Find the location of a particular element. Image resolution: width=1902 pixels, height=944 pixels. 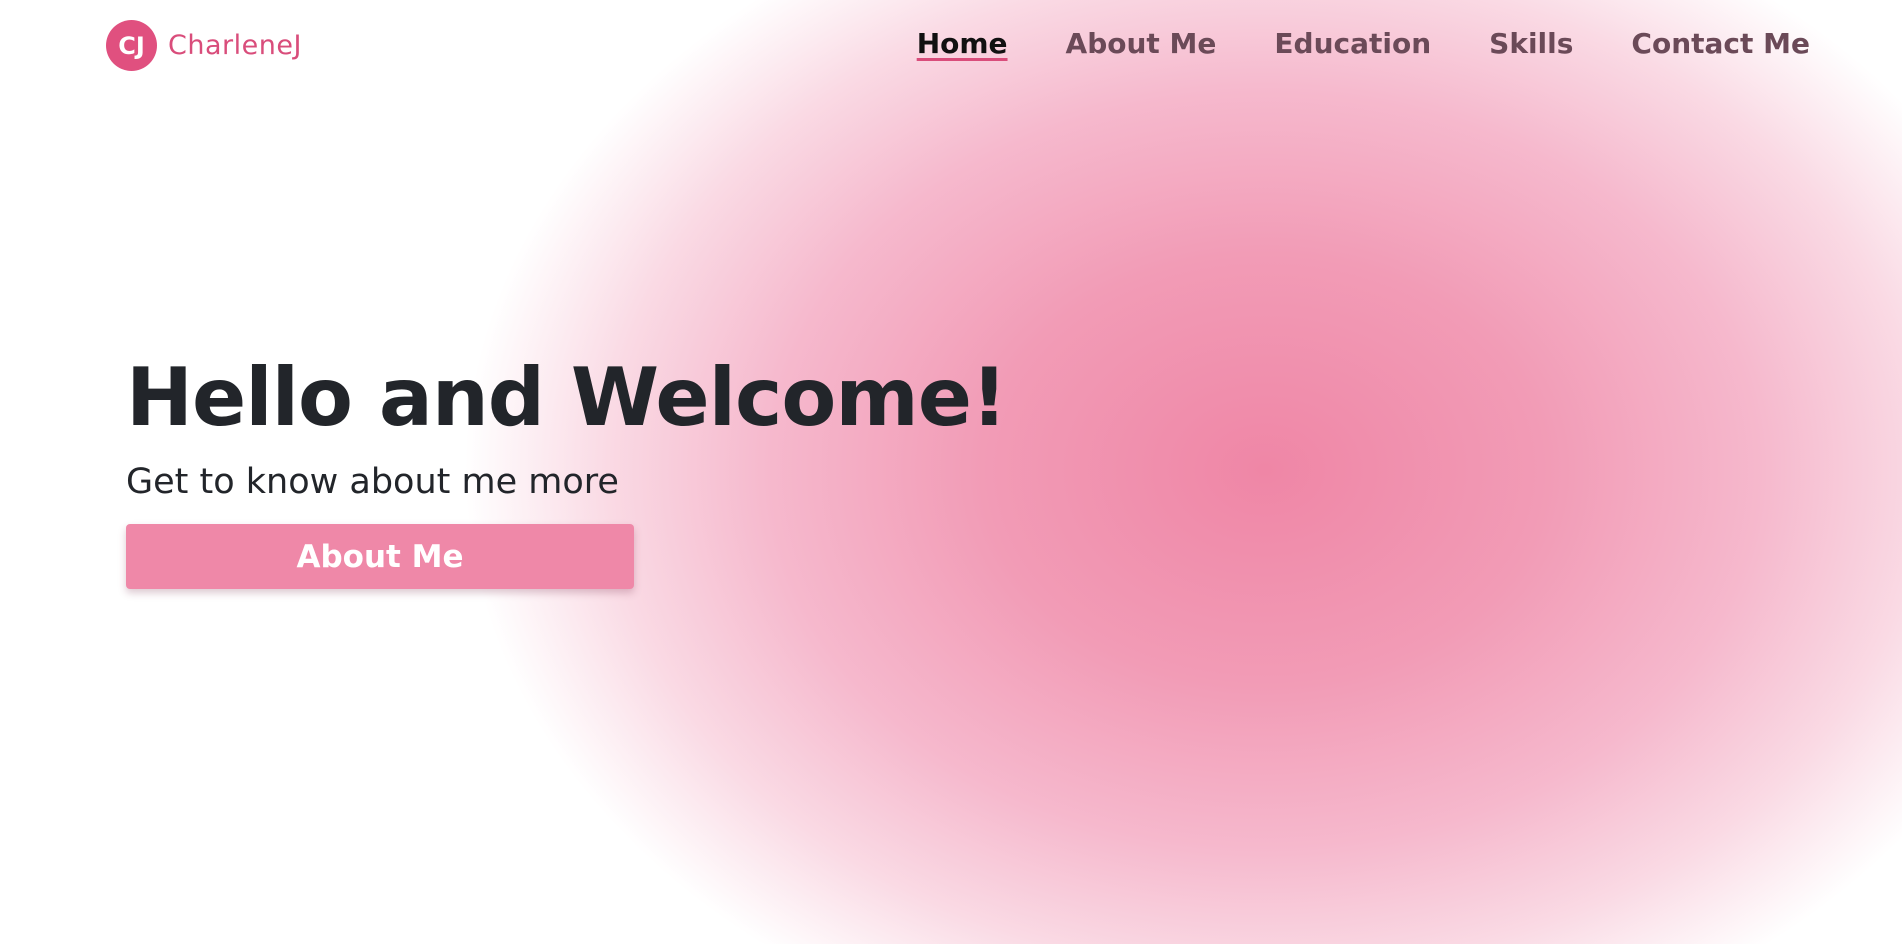

brand-name: CharleneJ is located at coordinates (235, 45).